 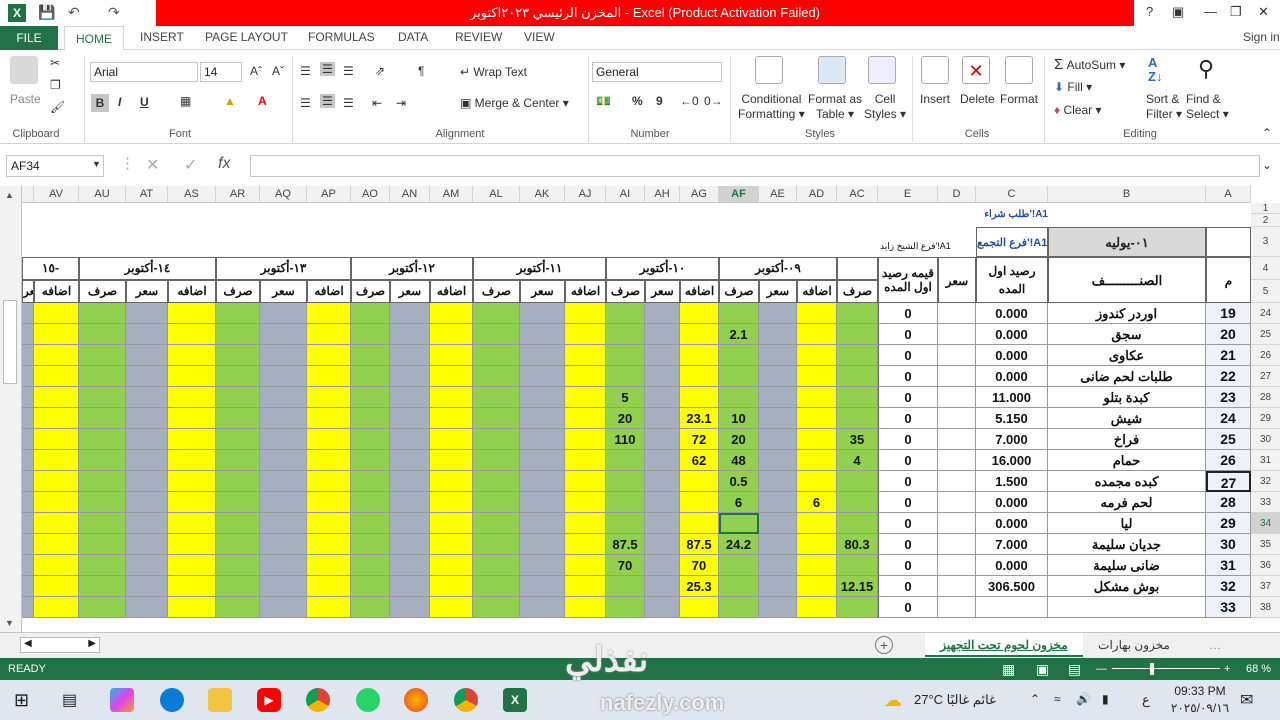 What do you see at coordinates (817, 194) in the screenshot?
I see `column-header-ad: AD` at bounding box center [817, 194].